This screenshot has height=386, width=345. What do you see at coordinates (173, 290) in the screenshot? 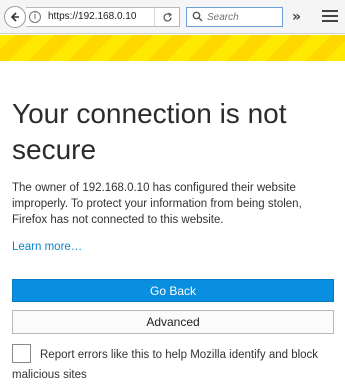
I see `go-back-button: Go Back` at bounding box center [173, 290].